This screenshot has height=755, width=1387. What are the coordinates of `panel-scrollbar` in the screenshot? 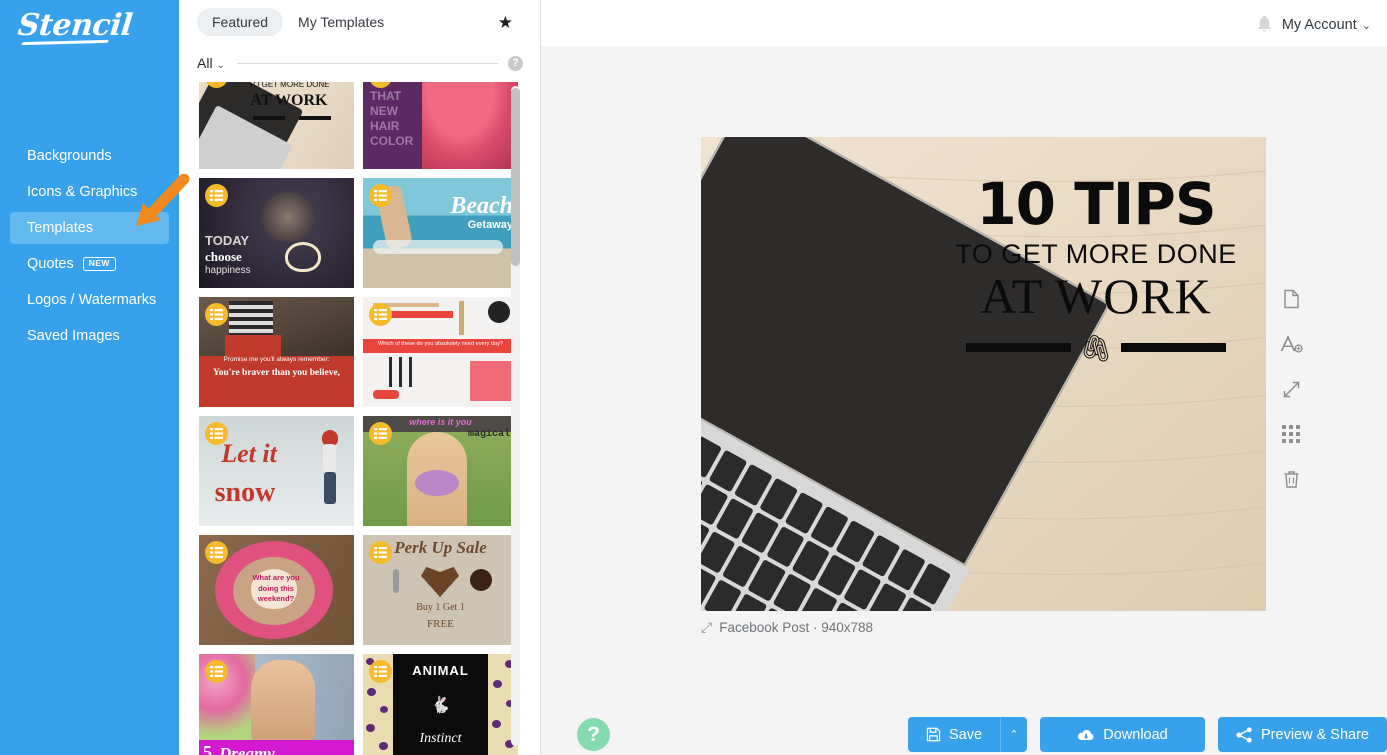 It's located at (515, 416).